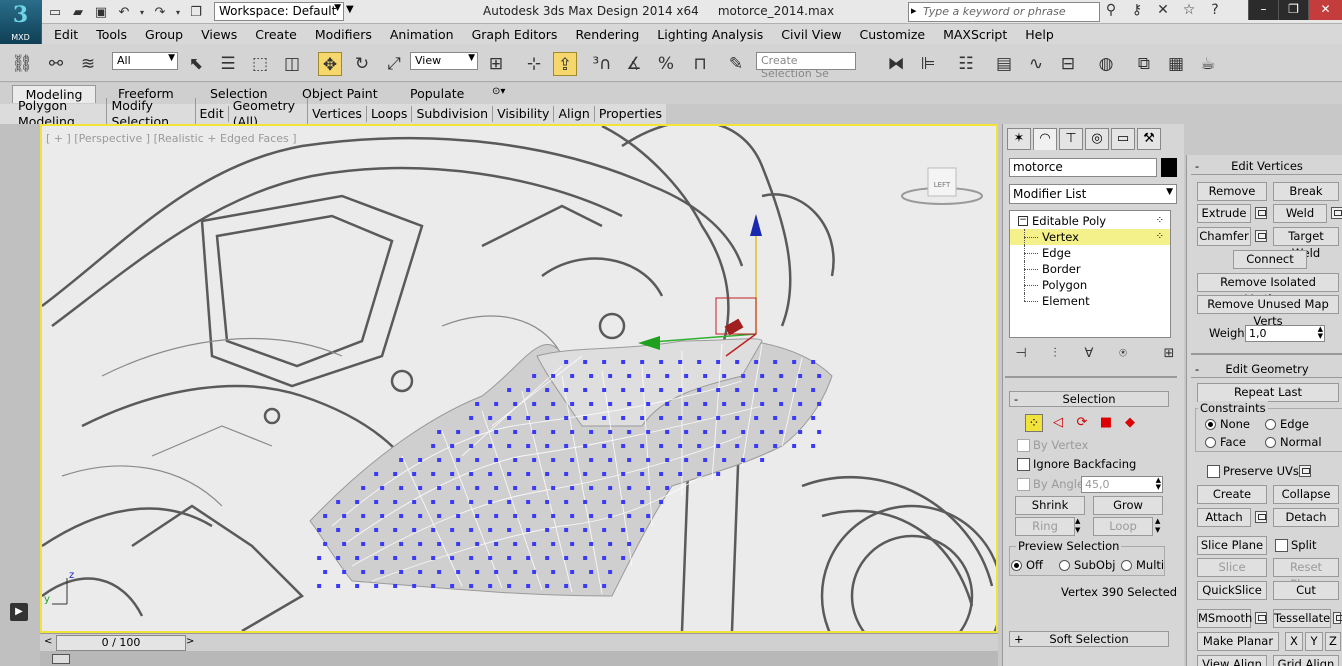 Image resolution: width=1342 pixels, height=666 pixels. Describe the element at coordinates (22, 64) in the screenshot. I see `link-icon: ⛓` at that location.